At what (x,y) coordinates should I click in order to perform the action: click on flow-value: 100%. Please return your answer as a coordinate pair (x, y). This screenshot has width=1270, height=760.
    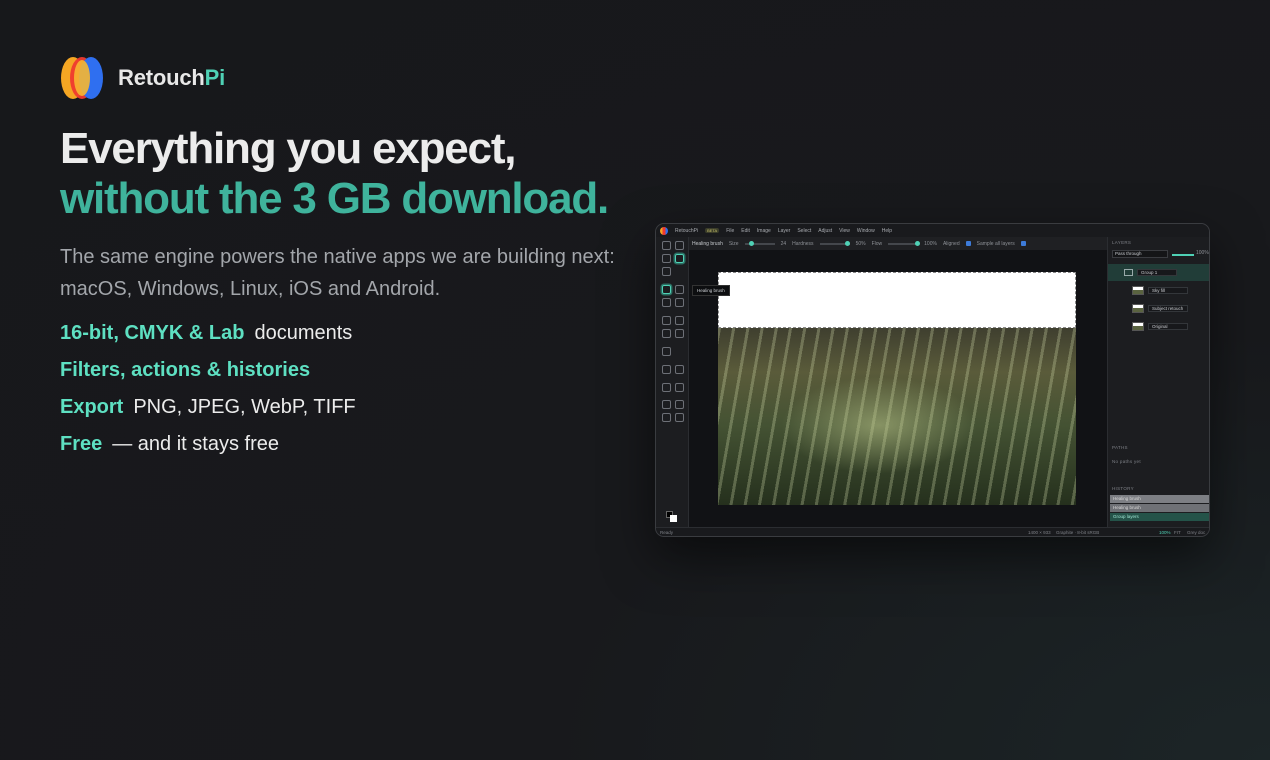
    Looking at the image, I should click on (930, 243).